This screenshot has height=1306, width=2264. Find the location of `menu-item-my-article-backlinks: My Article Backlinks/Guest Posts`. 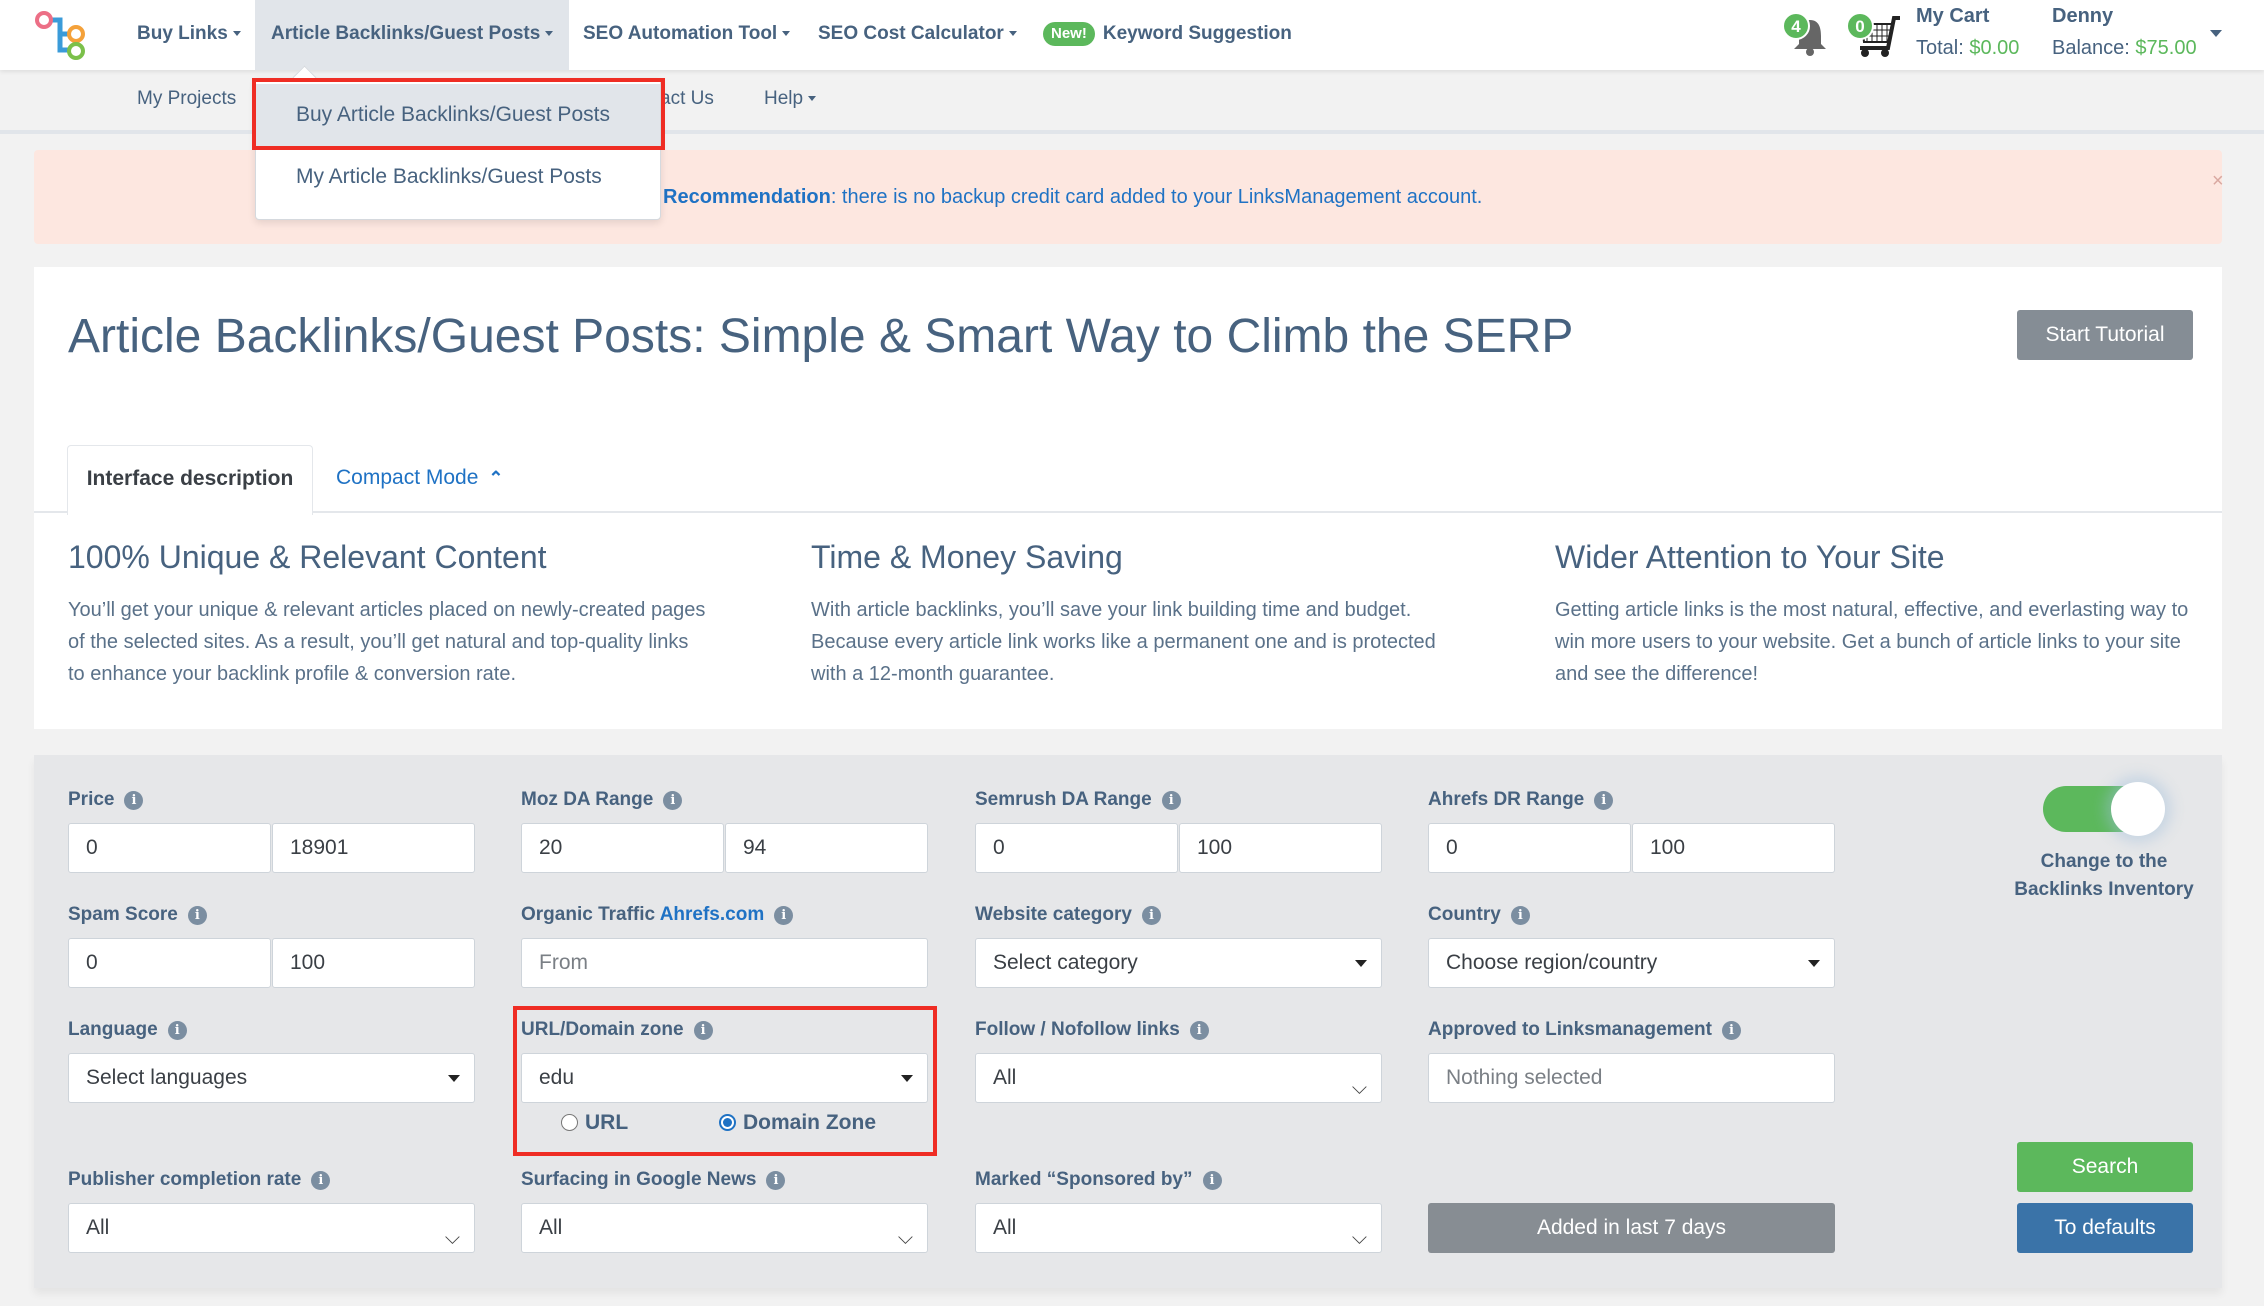

menu-item-my-article-backlinks: My Article Backlinks/Guest Posts is located at coordinates (458, 177).